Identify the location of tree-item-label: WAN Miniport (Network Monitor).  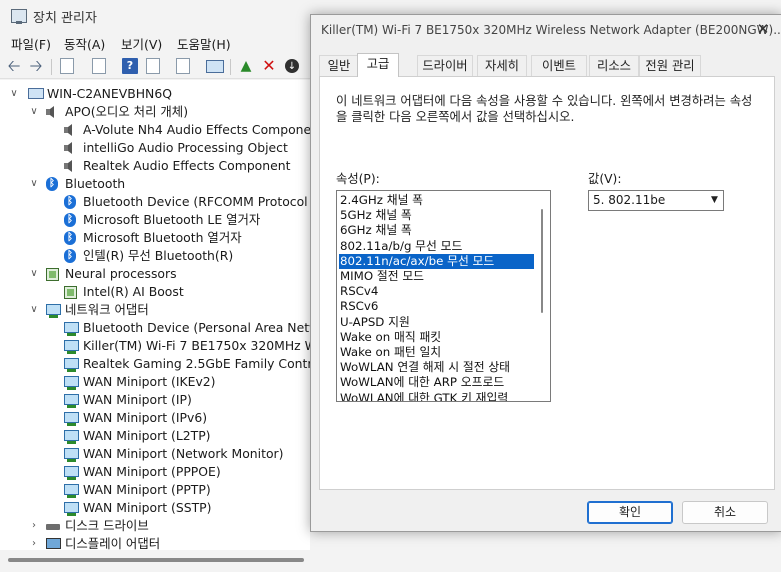
(183, 453).